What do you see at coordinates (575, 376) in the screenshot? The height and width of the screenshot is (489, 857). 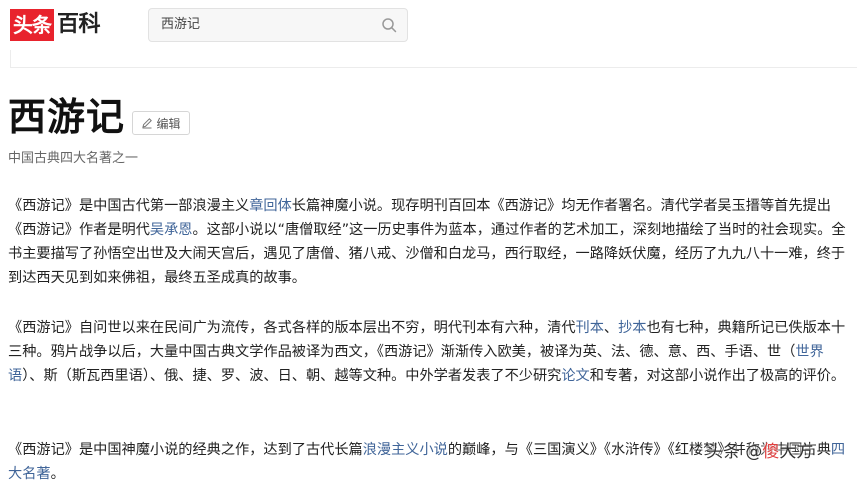 I see `entry-link: 论文` at bounding box center [575, 376].